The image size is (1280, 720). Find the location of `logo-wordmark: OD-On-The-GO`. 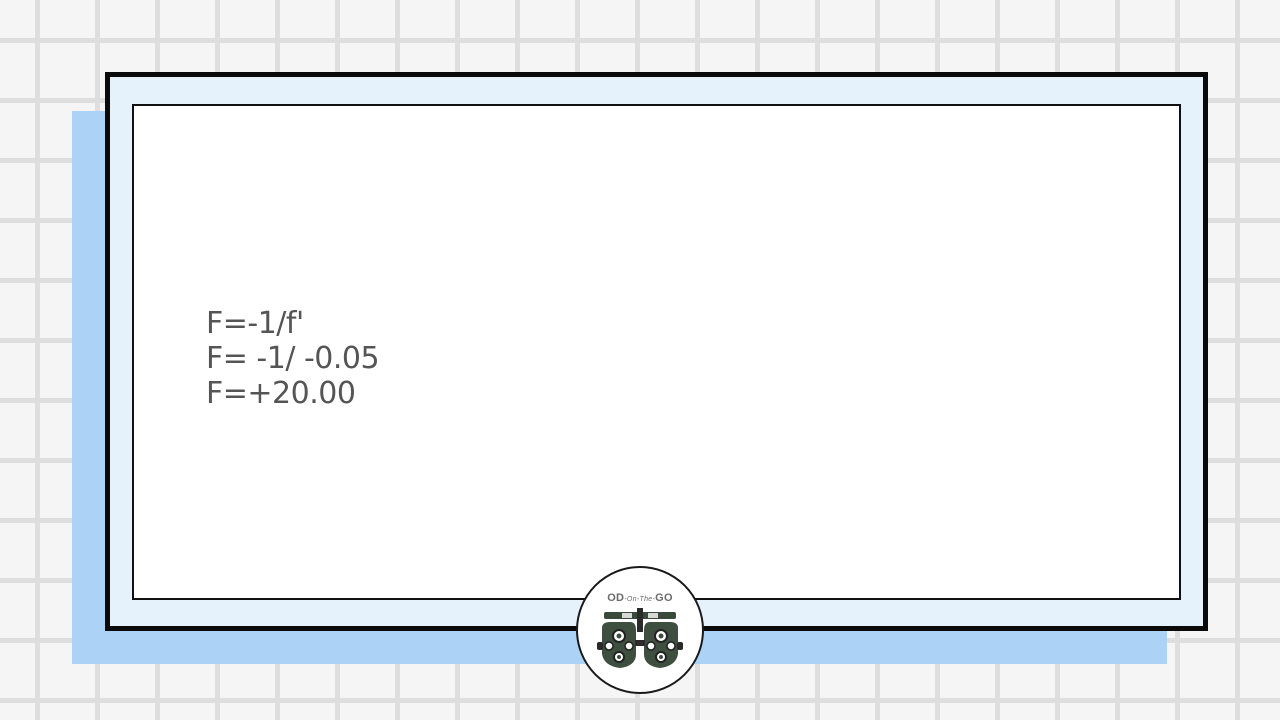

logo-wordmark: OD-On-The-GO is located at coordinates (640, 598).